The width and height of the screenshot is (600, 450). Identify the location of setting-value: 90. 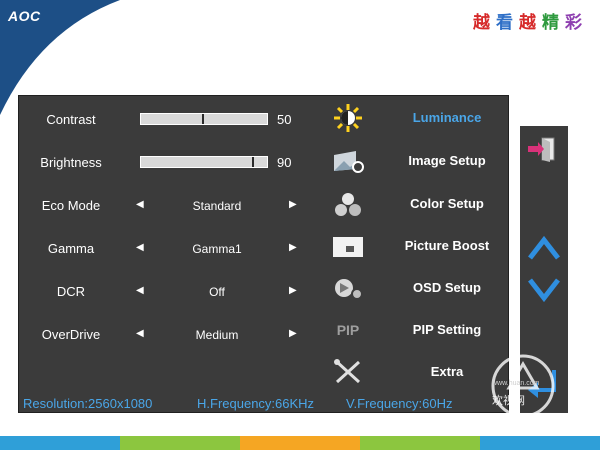
(284, 162).